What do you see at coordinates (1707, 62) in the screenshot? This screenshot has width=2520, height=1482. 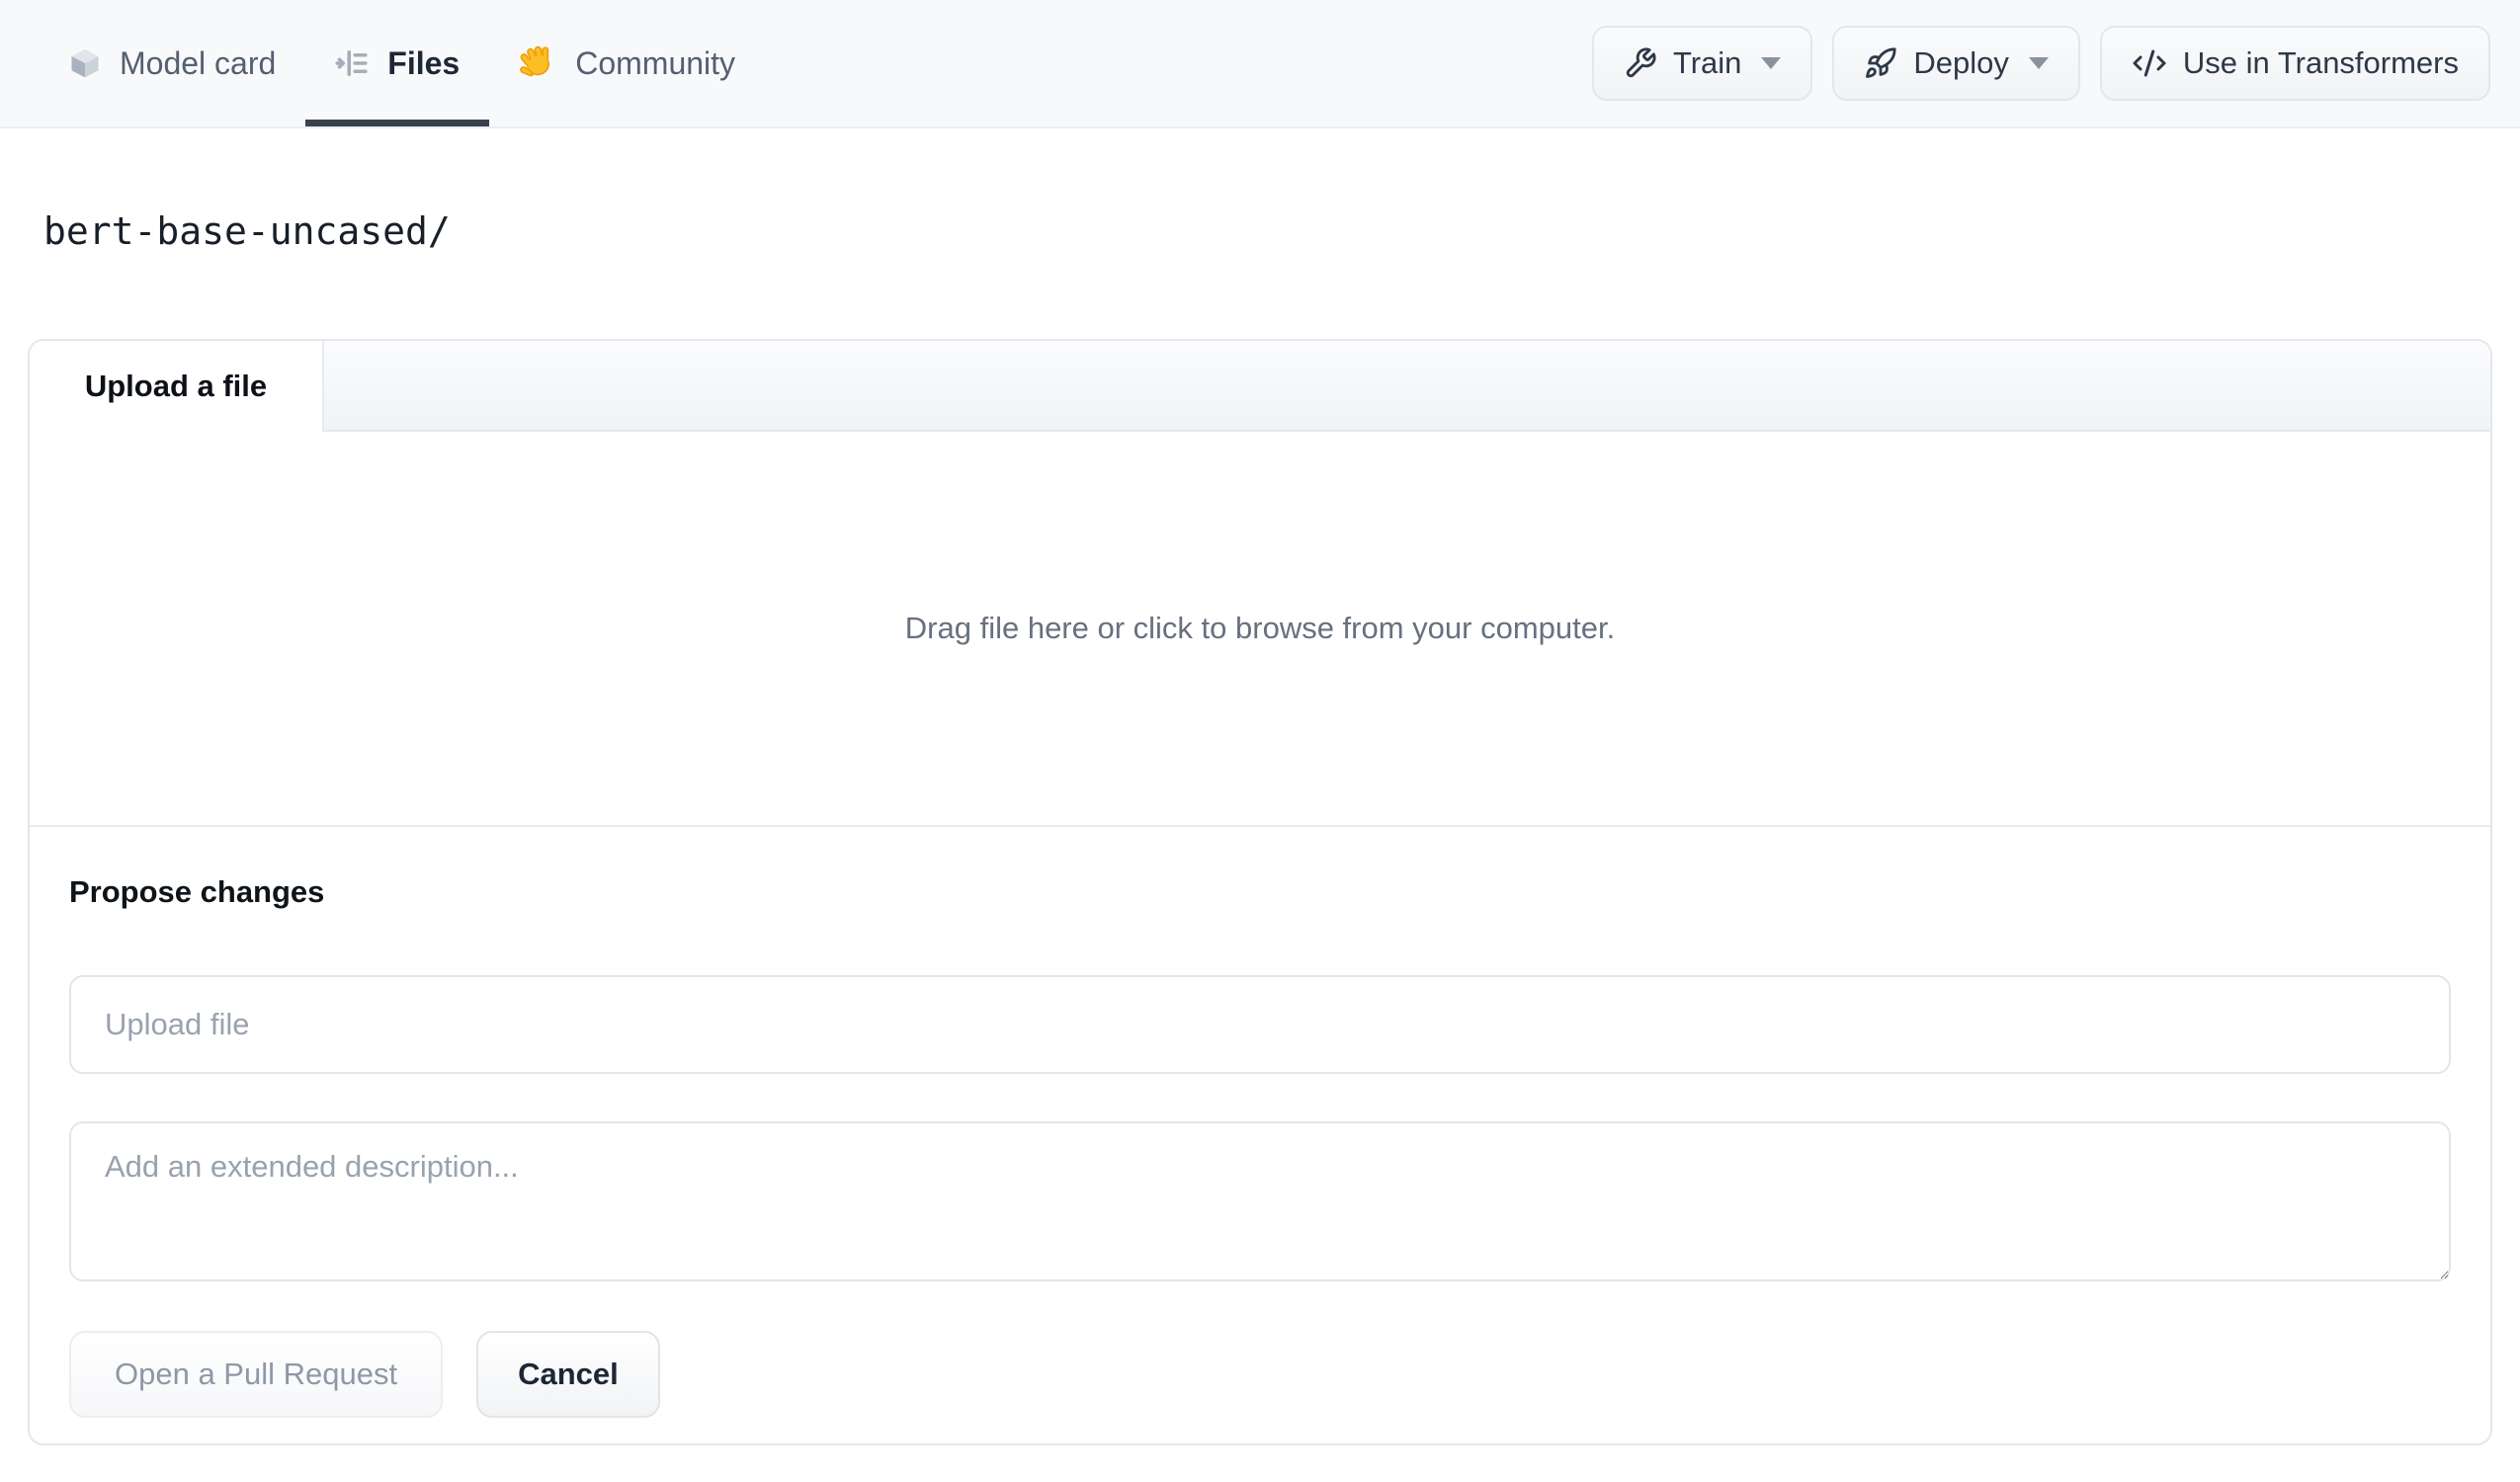 I see `train-button-label: Train` at bounding box center [1707, 62].